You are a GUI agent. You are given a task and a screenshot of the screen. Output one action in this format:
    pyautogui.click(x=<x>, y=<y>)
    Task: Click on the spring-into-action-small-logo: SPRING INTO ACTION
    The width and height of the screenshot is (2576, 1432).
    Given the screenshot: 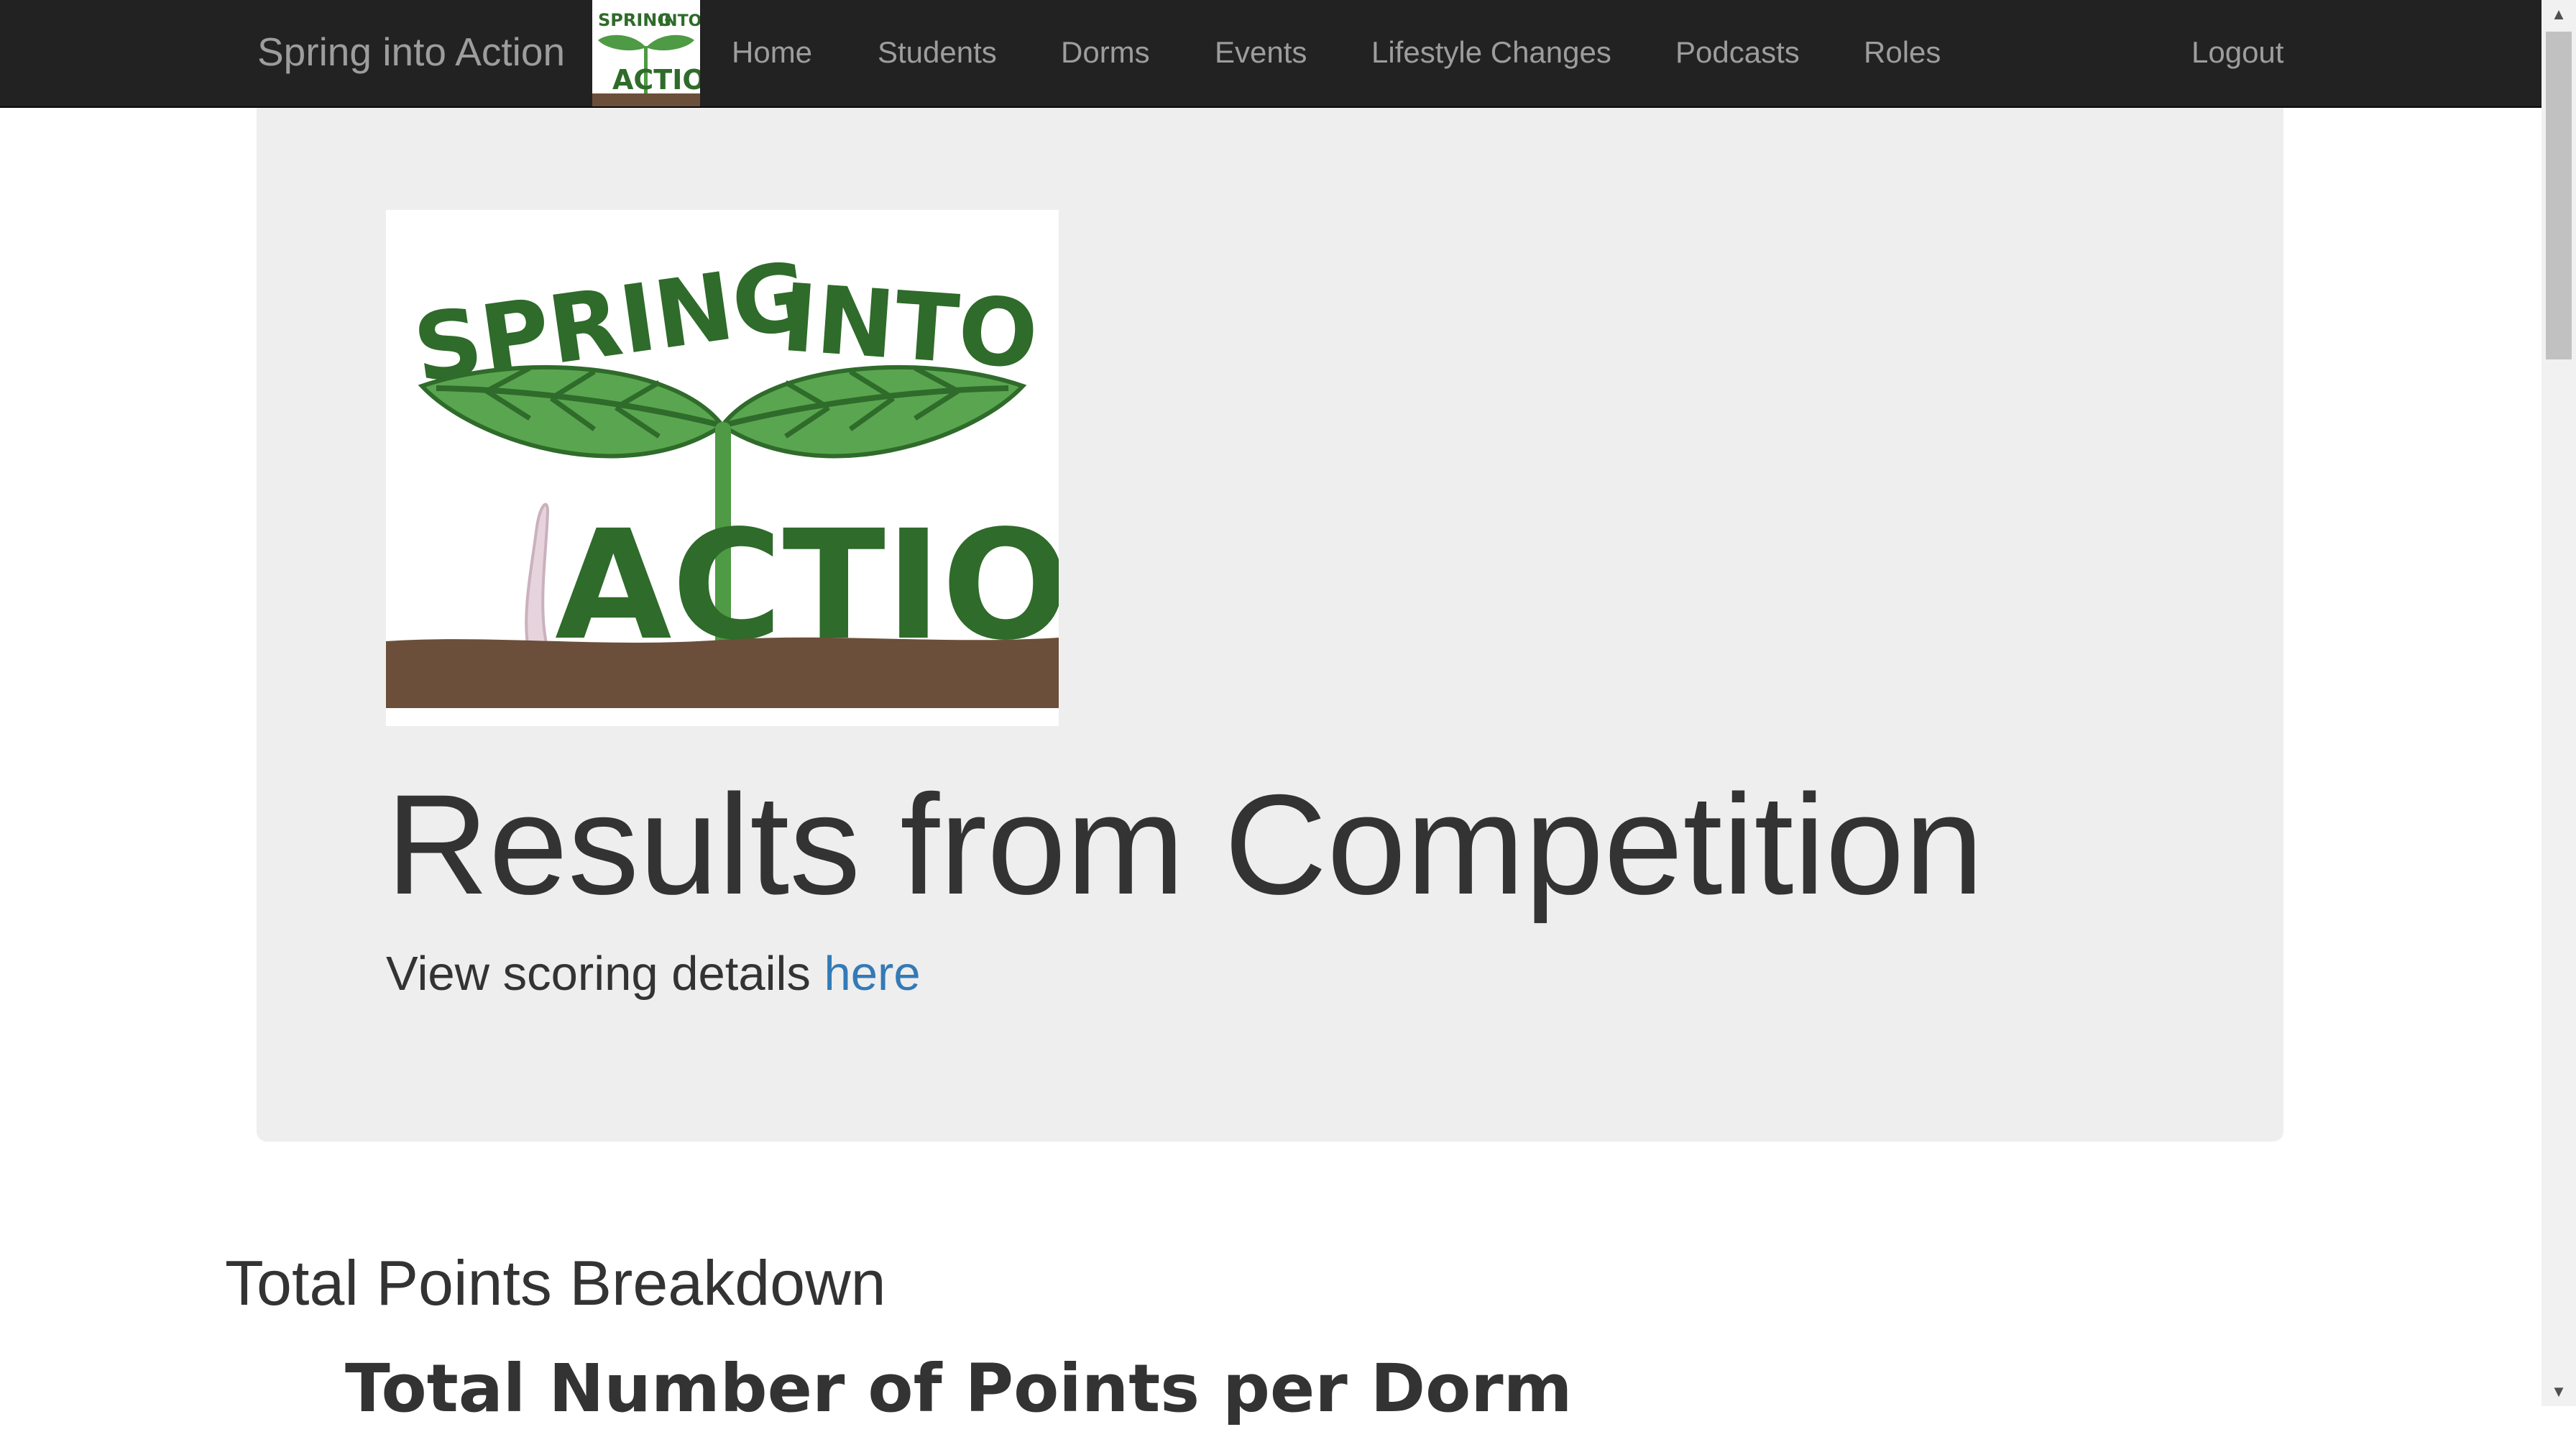 What is the action you would take?
    pyautogui.click(x=646, y=53)
    